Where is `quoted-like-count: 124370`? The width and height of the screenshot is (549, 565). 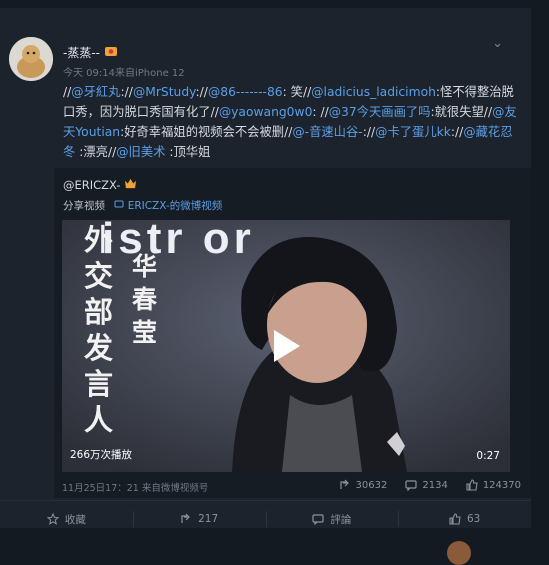
quoted-like-count: 124370 is located at coordinates (501, 485).